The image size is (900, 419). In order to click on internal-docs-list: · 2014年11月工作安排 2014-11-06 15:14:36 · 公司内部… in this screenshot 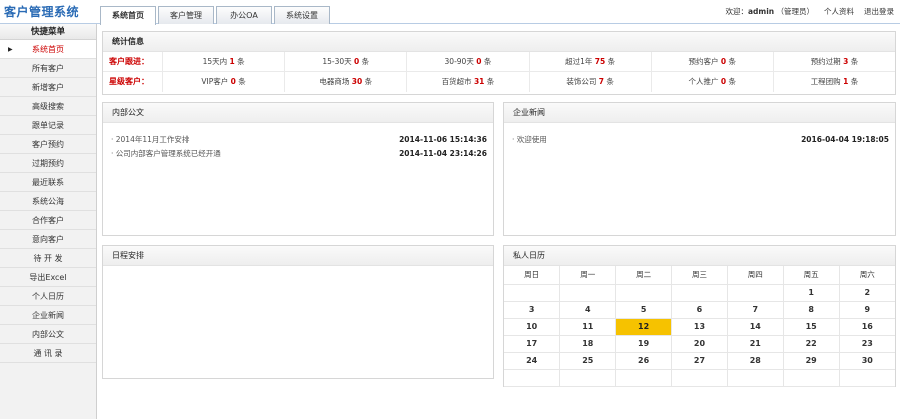, I will do `click(298, 142)`.